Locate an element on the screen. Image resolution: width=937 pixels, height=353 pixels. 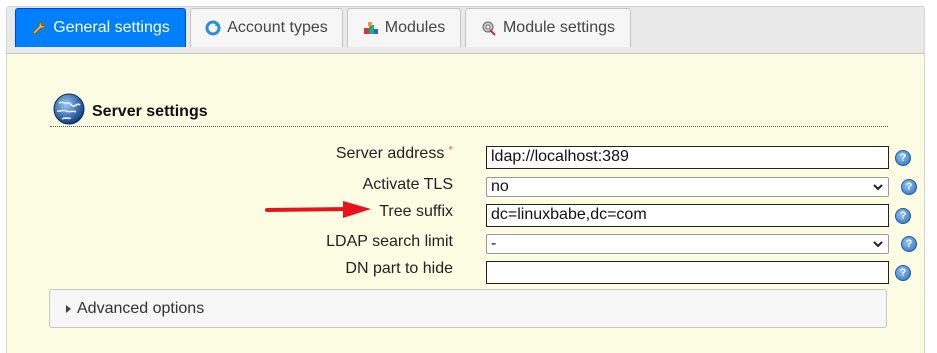
required-marker: * is located at coordinates (450, 150).